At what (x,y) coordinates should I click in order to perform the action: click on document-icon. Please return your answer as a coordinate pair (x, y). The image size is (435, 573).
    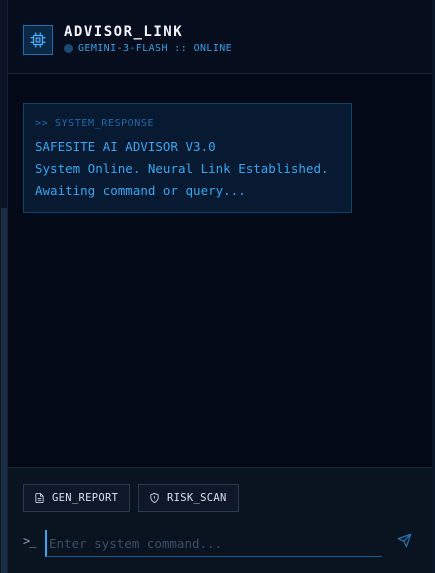
    Looking at the image, I should click on (39, 498).